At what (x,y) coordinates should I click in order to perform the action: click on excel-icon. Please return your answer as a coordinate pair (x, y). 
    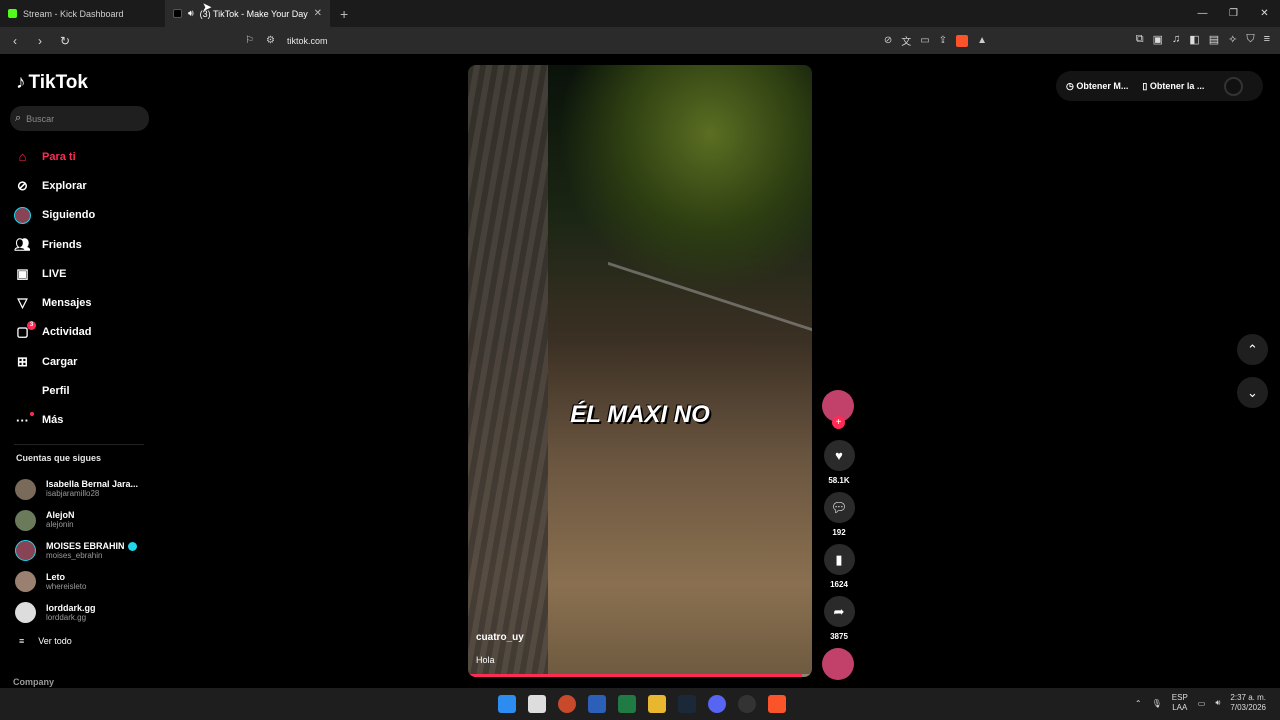
    Looking at the image, I should click on (627, 704).